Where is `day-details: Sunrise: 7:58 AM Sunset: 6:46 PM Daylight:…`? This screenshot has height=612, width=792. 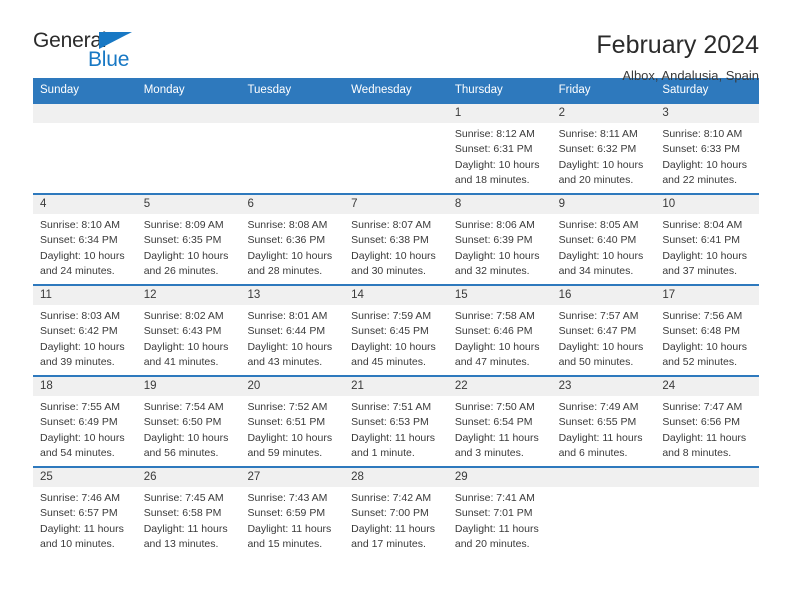
day-details: Sunrise: 7:58 AM Sunset: 6:46 PM Daylight:… is located at coordinates (500, 338).